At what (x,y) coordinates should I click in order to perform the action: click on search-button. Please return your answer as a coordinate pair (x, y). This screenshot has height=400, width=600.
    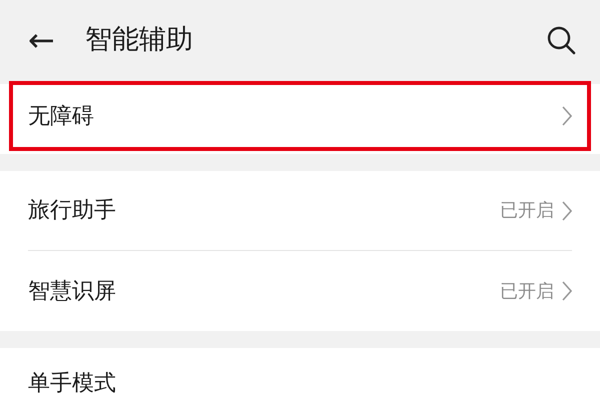
    Looking at the image, I should click on (561, 40).